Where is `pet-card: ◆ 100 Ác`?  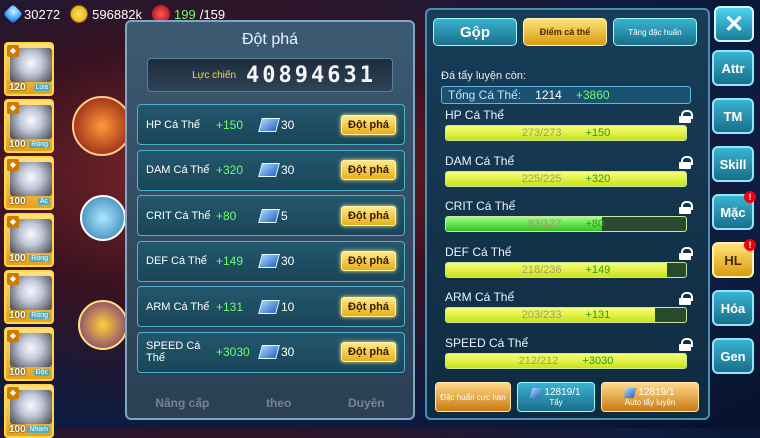
pet-card: ◆ 100 Ác is located at coordinates (29, 183).